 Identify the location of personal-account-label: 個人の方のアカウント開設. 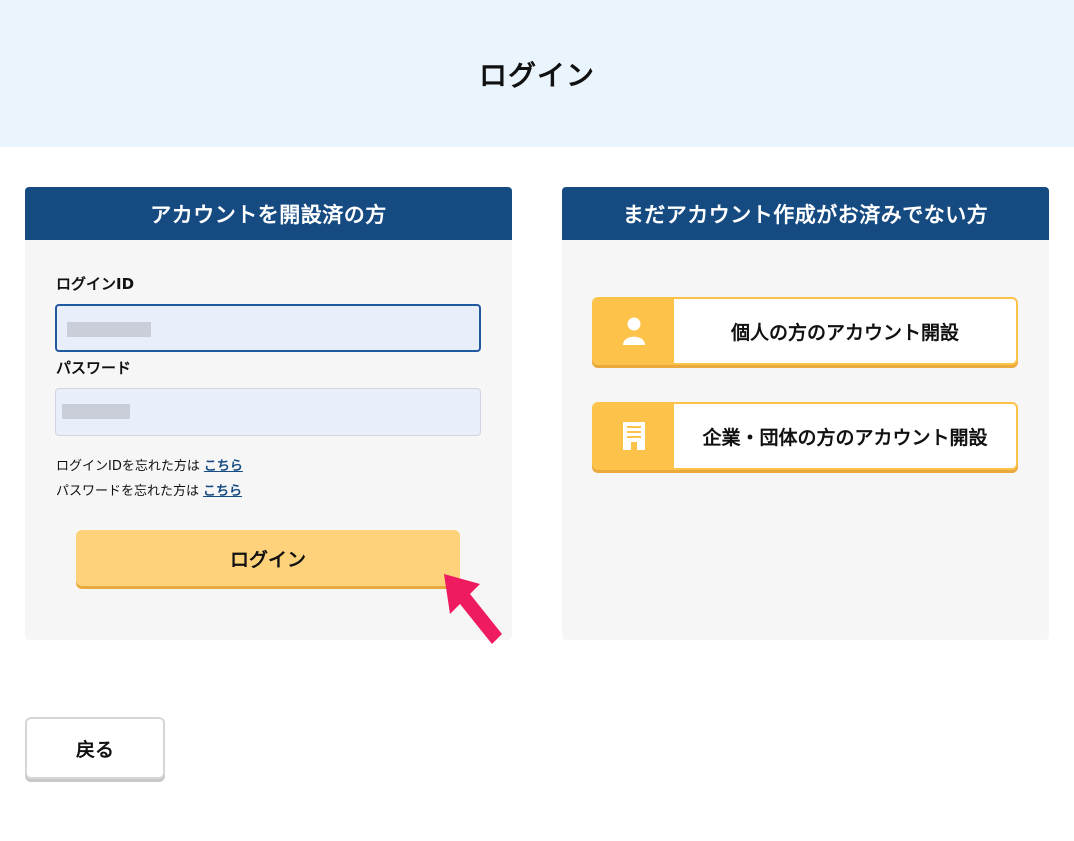
(844, 332).